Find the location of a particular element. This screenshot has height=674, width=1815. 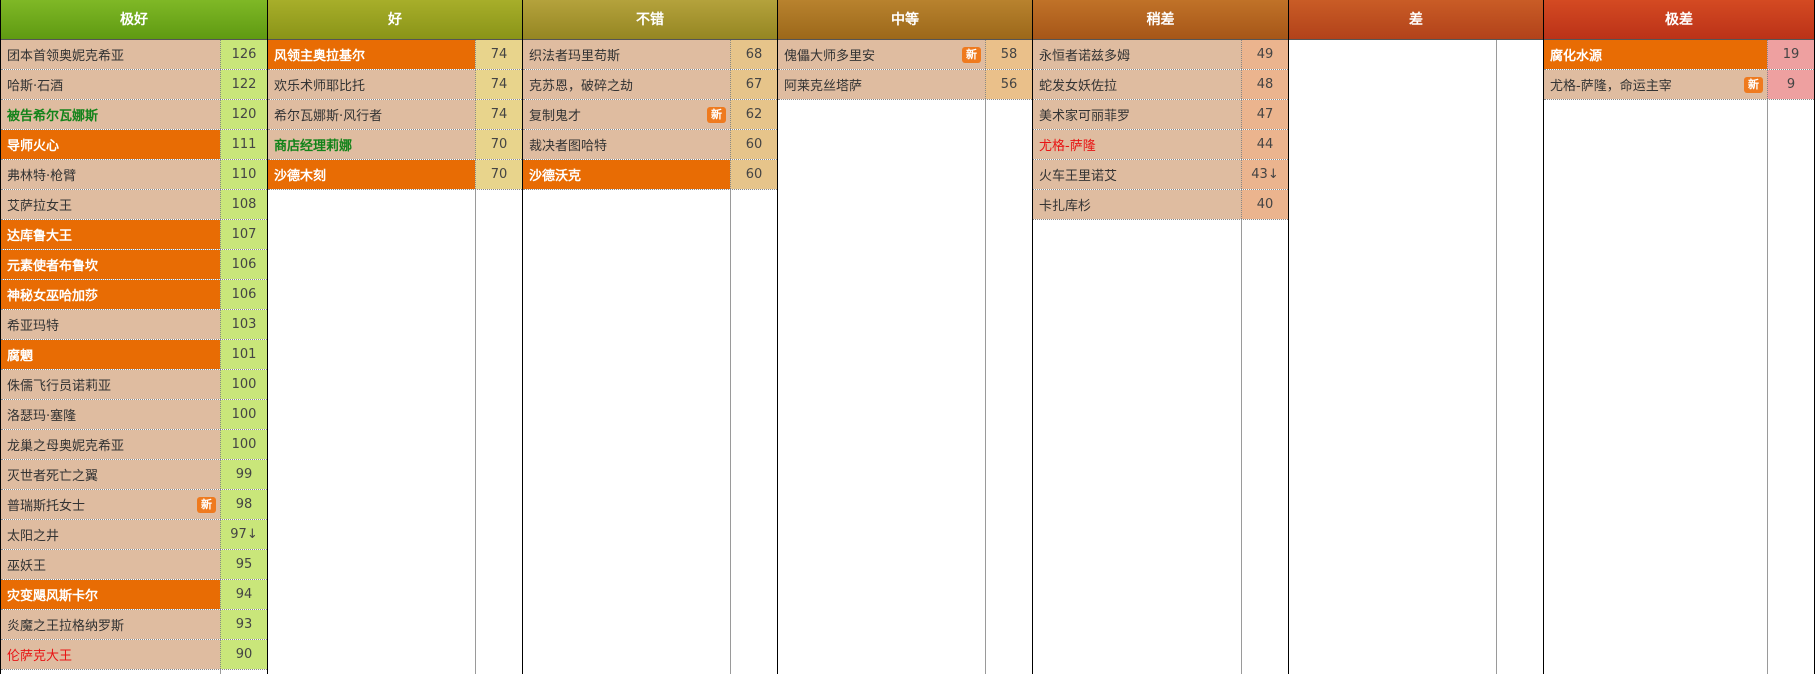

tier-header: 好 is located at coordinates (395, 20).